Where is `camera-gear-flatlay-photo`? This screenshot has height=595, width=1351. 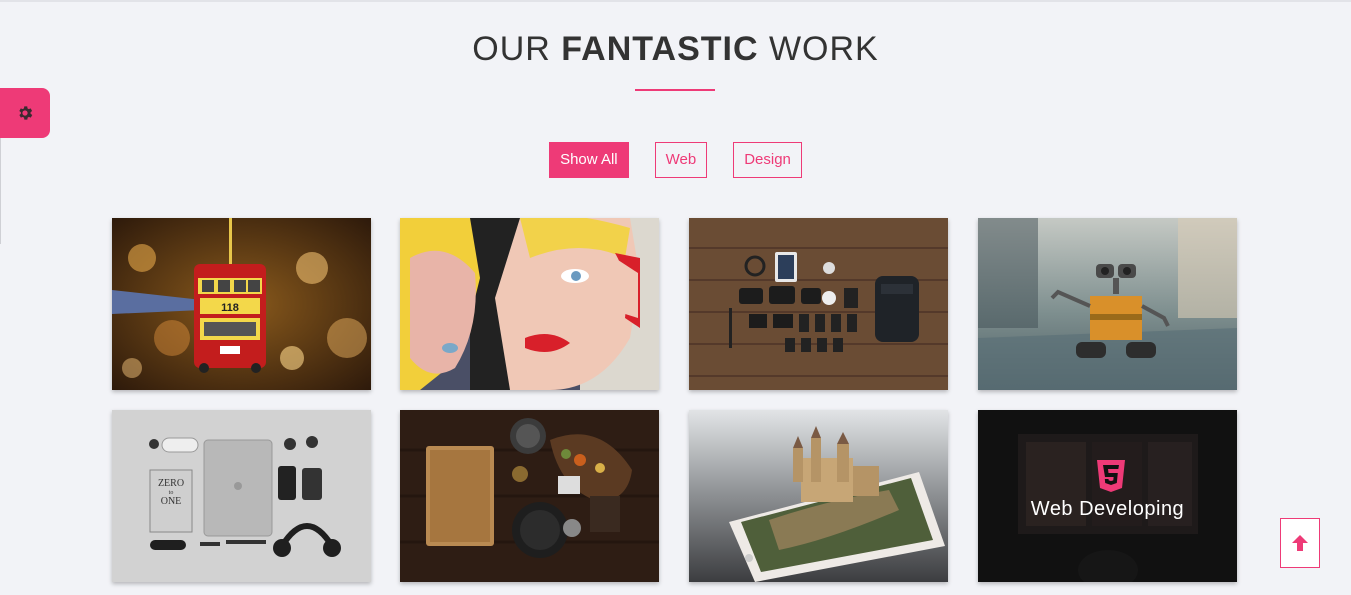
camera-gear-flatlay-photo is located at coordinates (818, 304).